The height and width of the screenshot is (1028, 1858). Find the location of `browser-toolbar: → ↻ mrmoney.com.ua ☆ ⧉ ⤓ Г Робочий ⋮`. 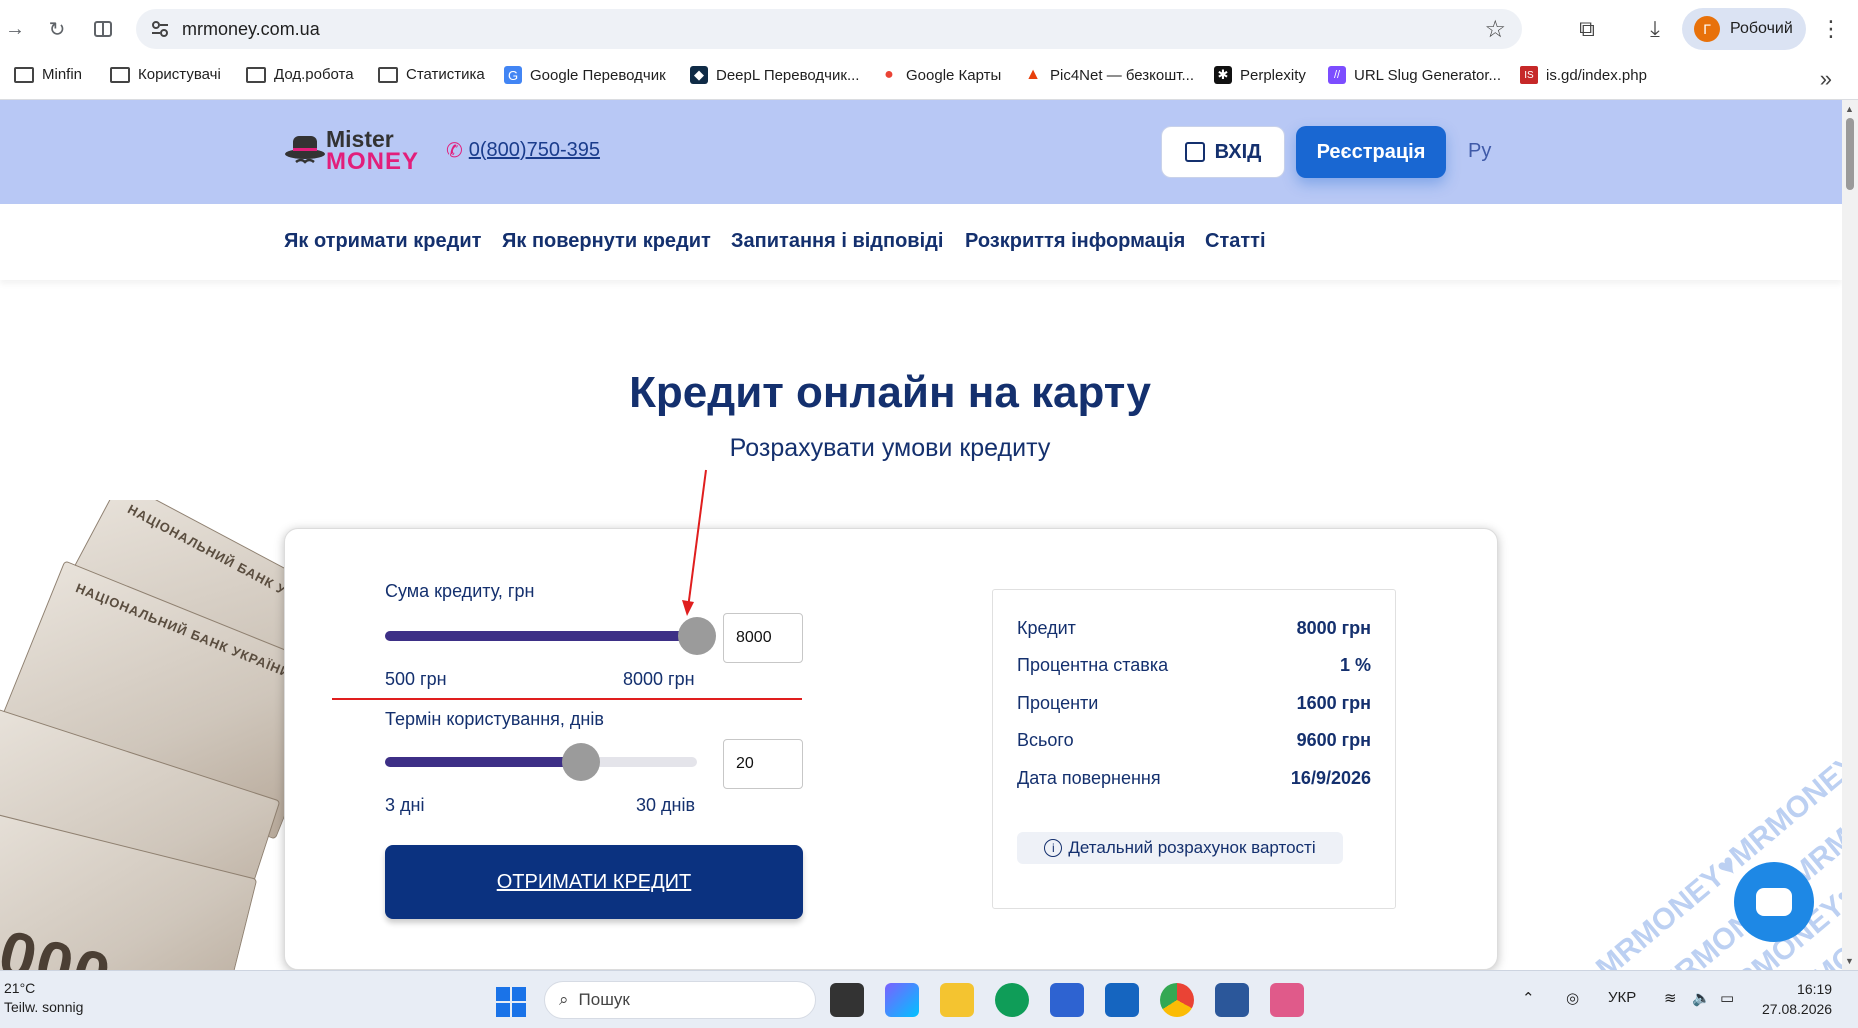

browser-toolbar: → ↻ mrmoney.com.ua ☆ ⧉ ⤓ Г Робочий ⋮ is located at coordinates (929, 29).